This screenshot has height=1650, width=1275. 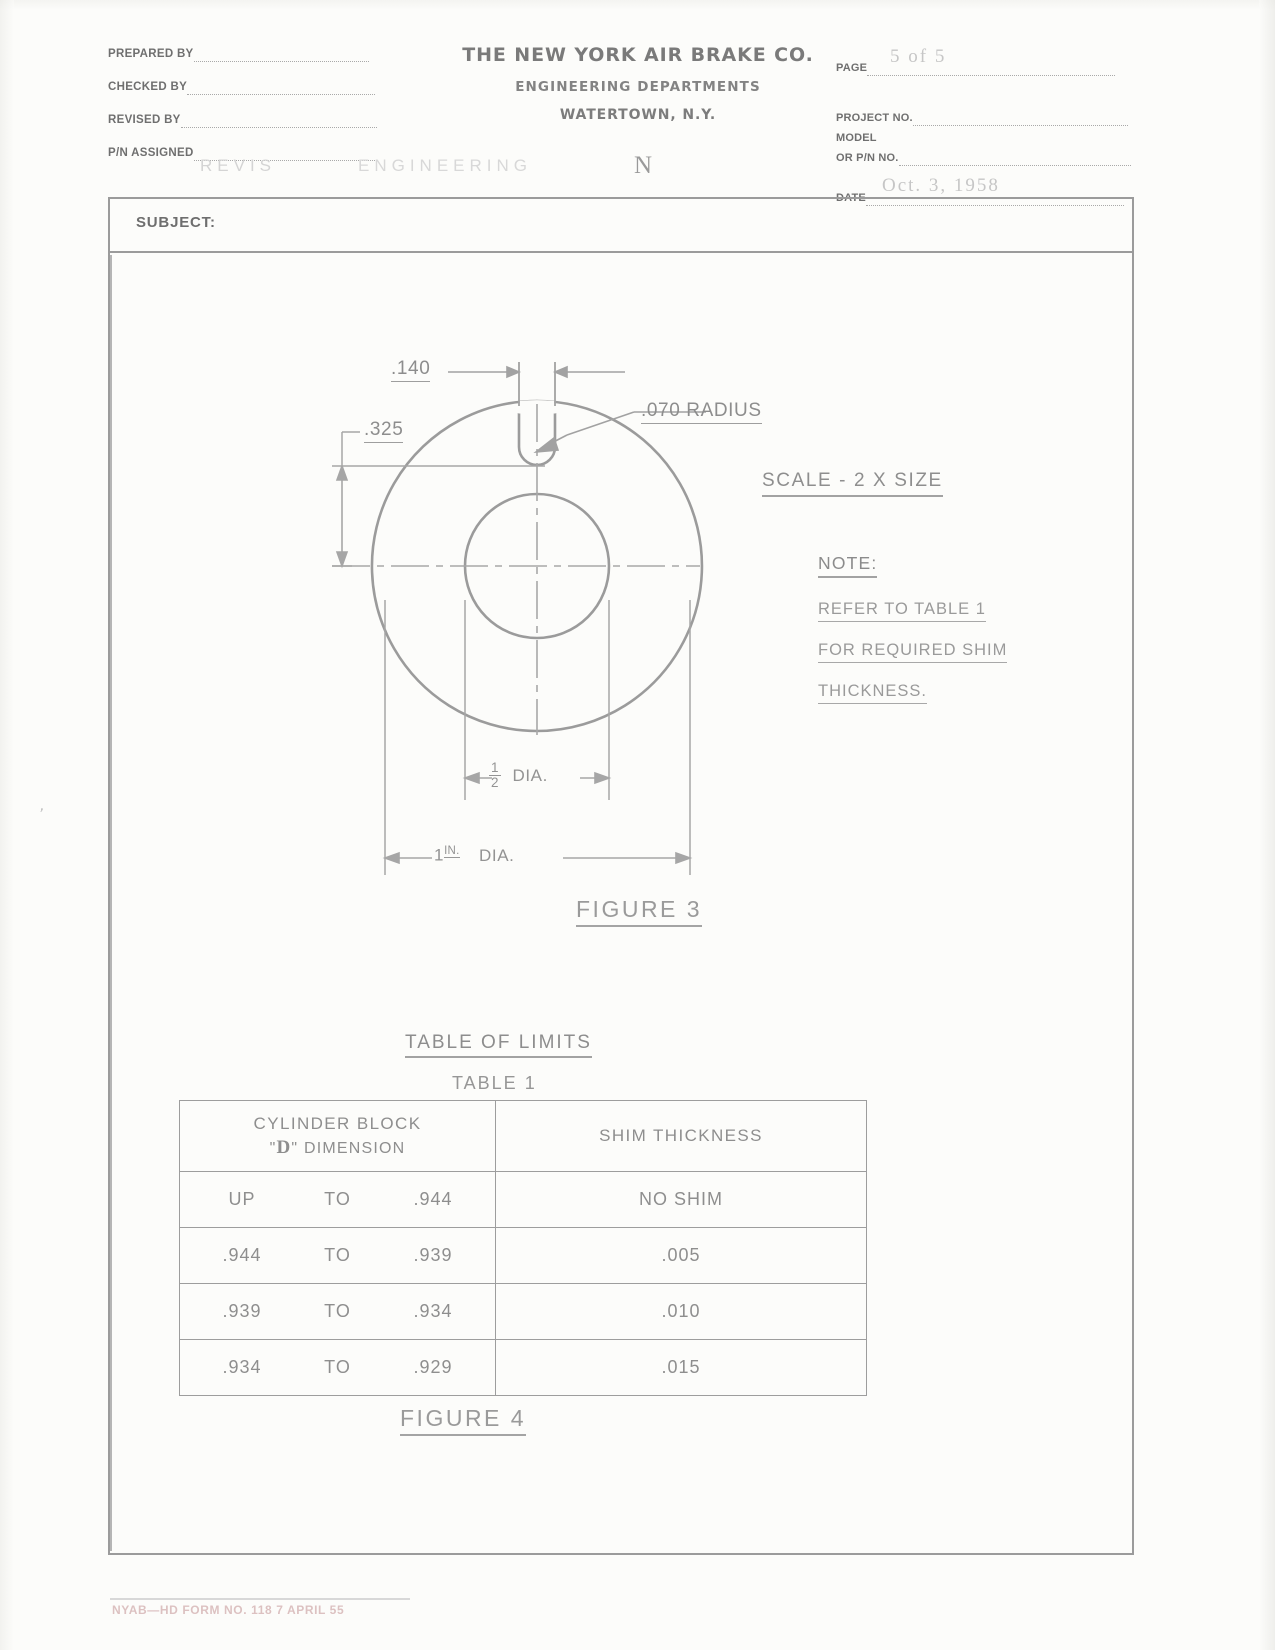 I want to click on header-cell-cylinder-block: CYLINDER BLOCK "D" DIMENSION, so click(x=337, y=1136).